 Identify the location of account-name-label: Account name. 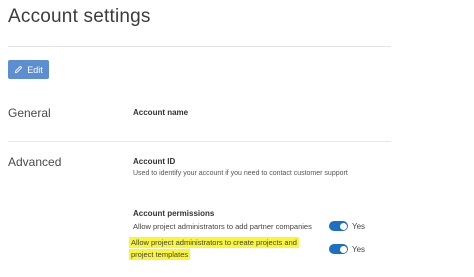
(161, 112).